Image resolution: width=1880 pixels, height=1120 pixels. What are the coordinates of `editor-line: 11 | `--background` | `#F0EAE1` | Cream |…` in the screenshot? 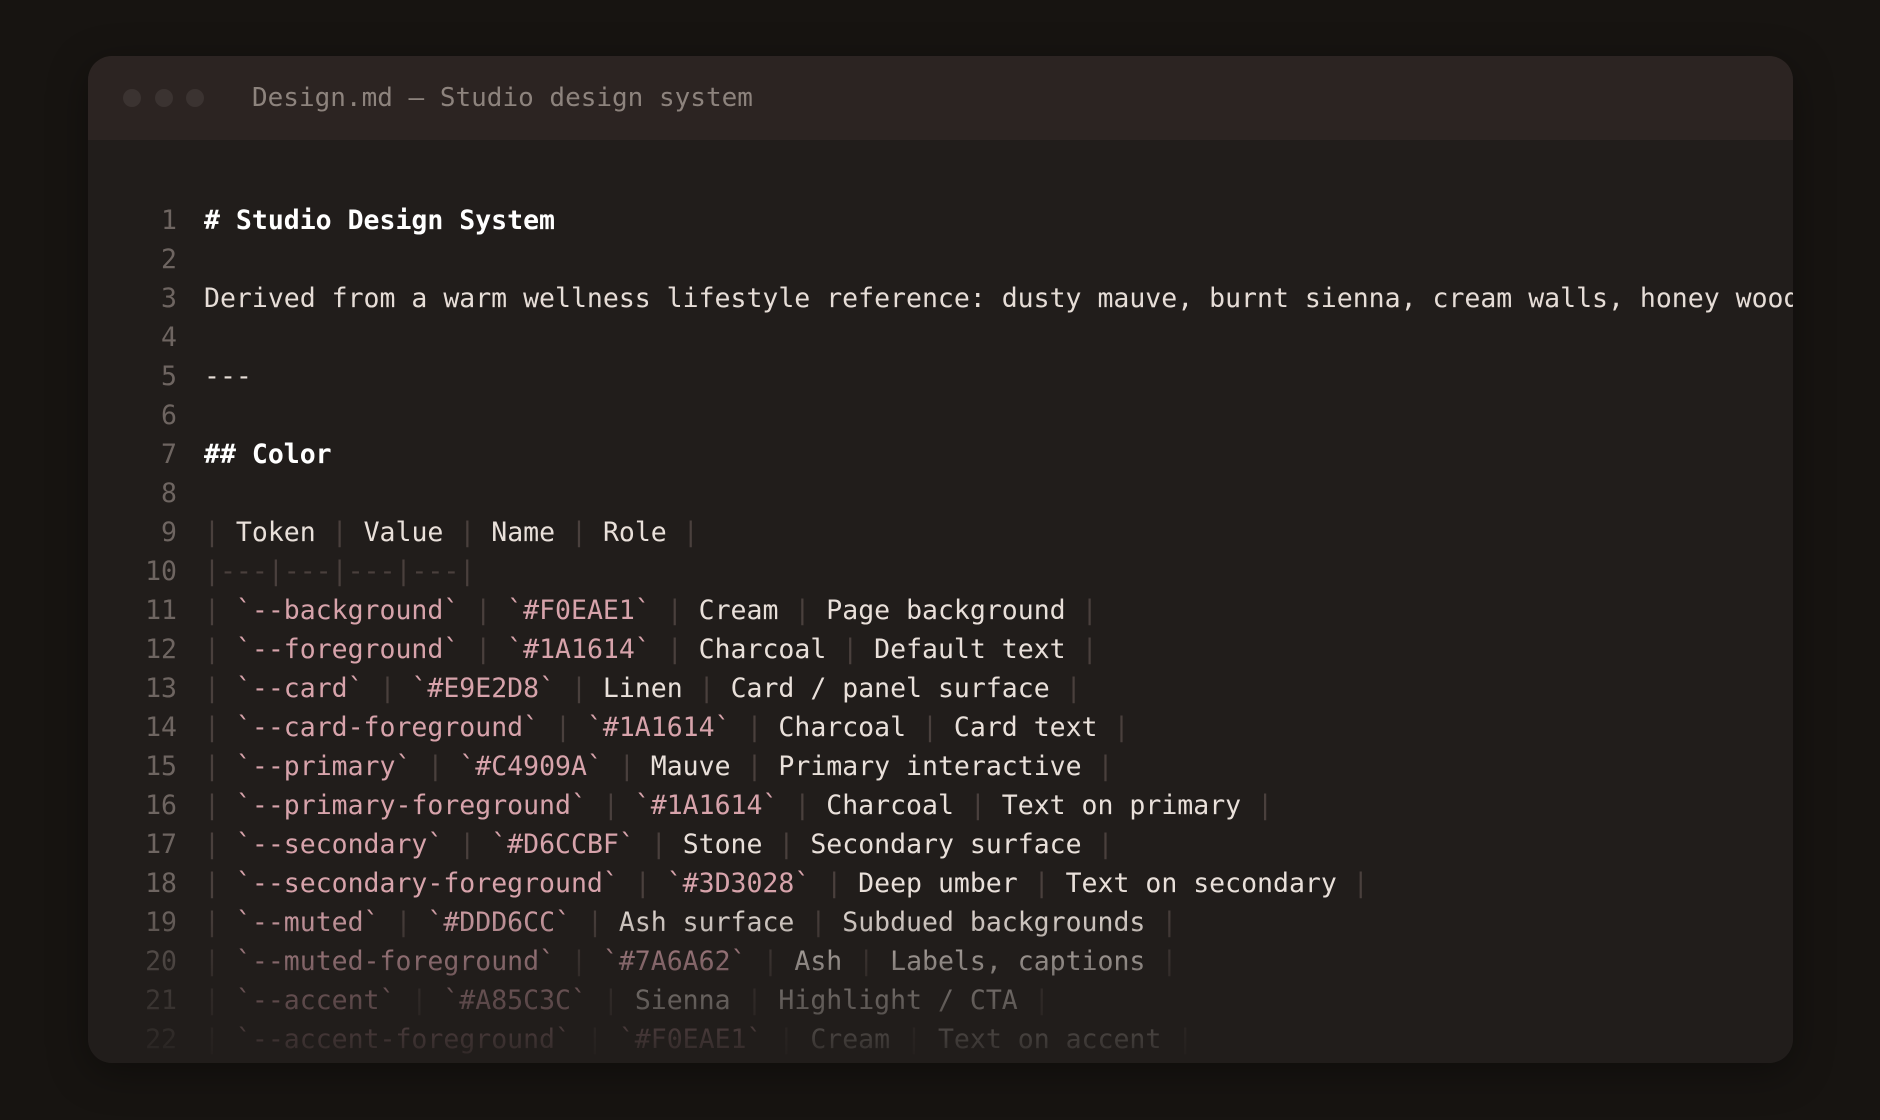 It's located at (940, 610).